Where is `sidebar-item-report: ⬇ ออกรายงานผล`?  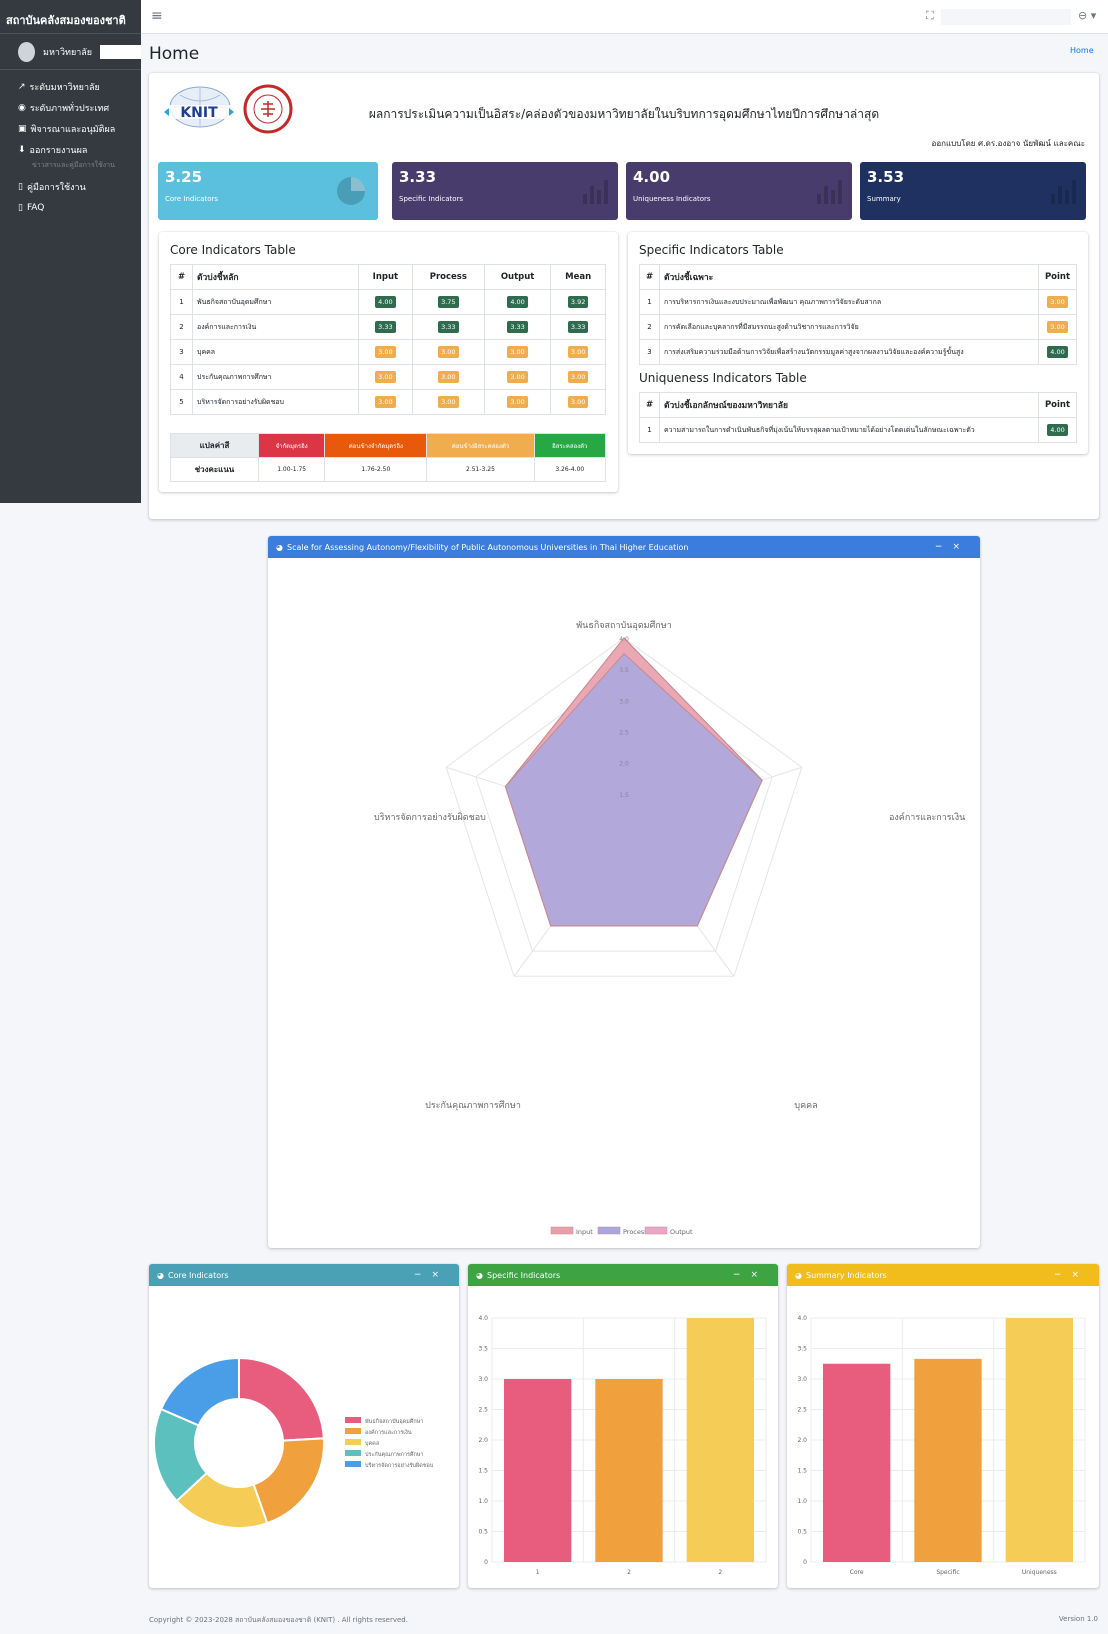
sidebar-item-report: ⬇ ออกรายงานผล is located at coordinates (70, 149).